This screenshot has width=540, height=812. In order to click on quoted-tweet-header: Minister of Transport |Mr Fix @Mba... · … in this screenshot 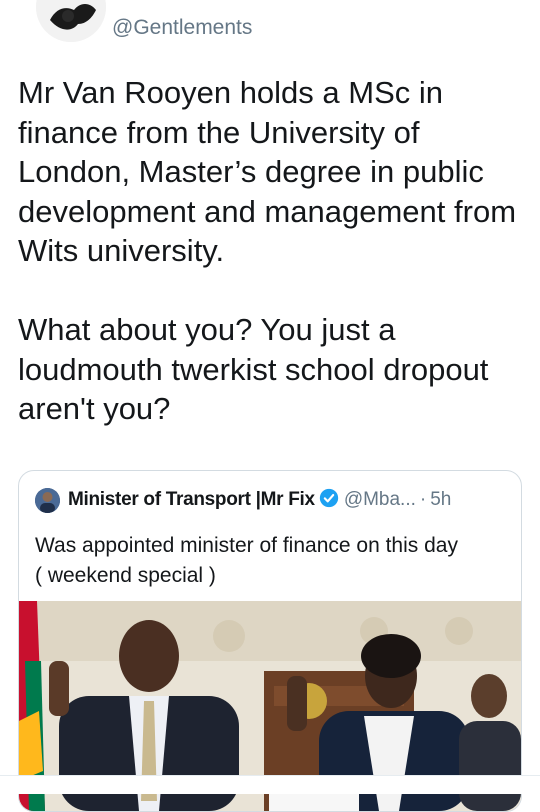, I will do `click(273, 500)`.